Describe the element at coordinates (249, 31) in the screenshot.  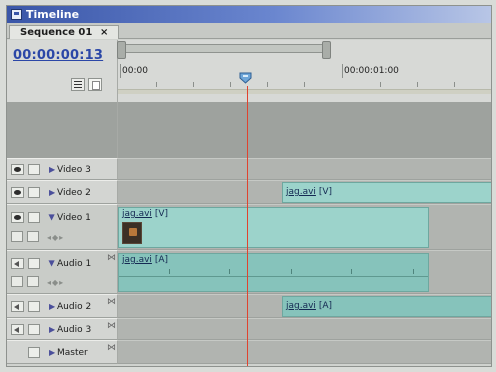
I see `tab-strip: Sequence 01 ×` at that location.